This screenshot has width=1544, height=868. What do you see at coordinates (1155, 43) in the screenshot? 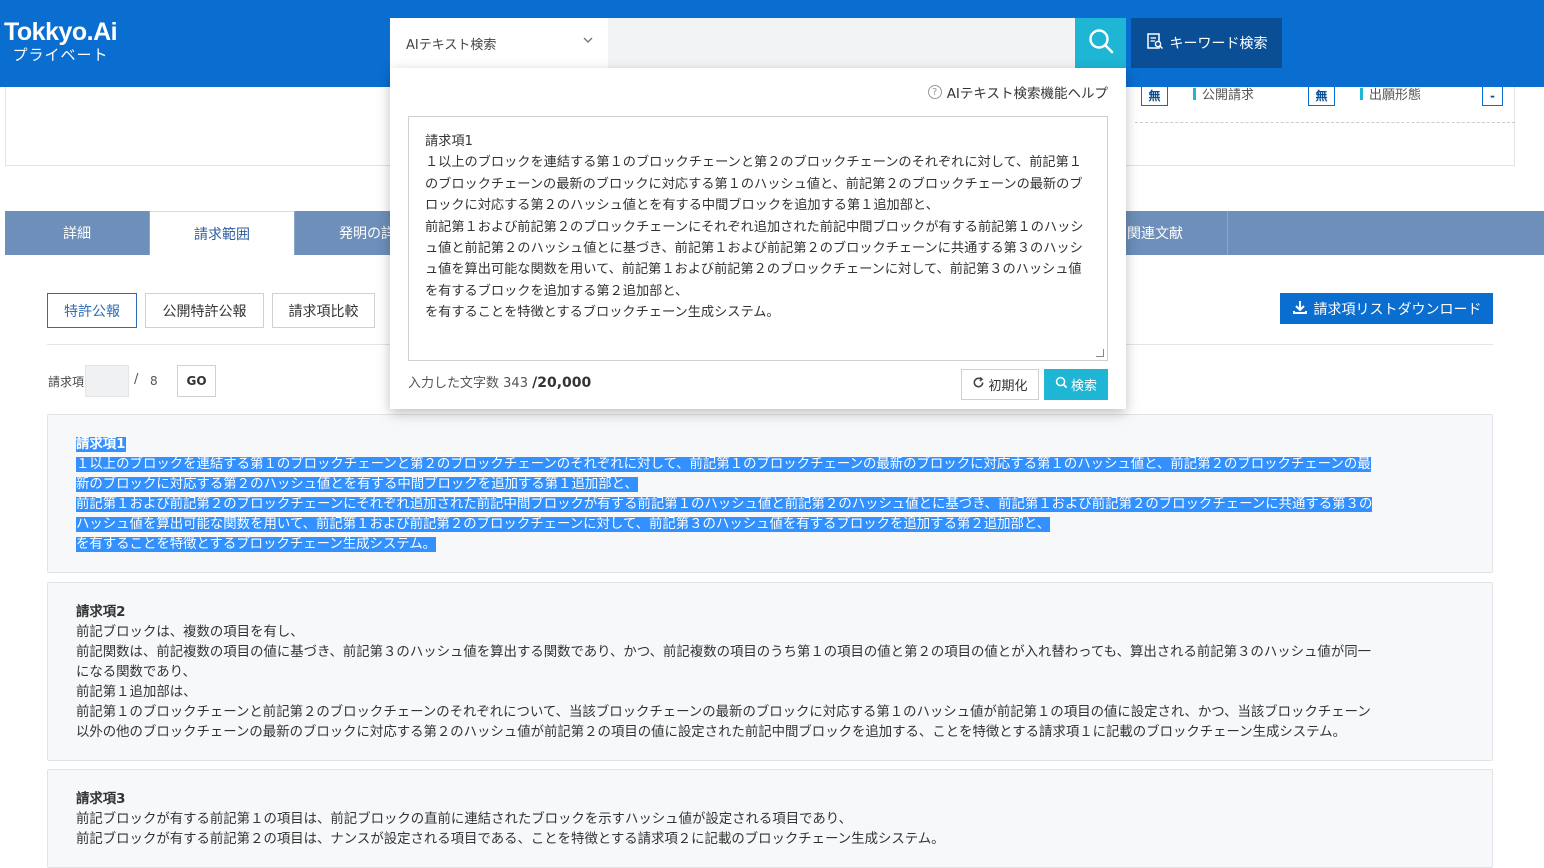
I see `document-search-icon` at bounding box center [1155, 43].